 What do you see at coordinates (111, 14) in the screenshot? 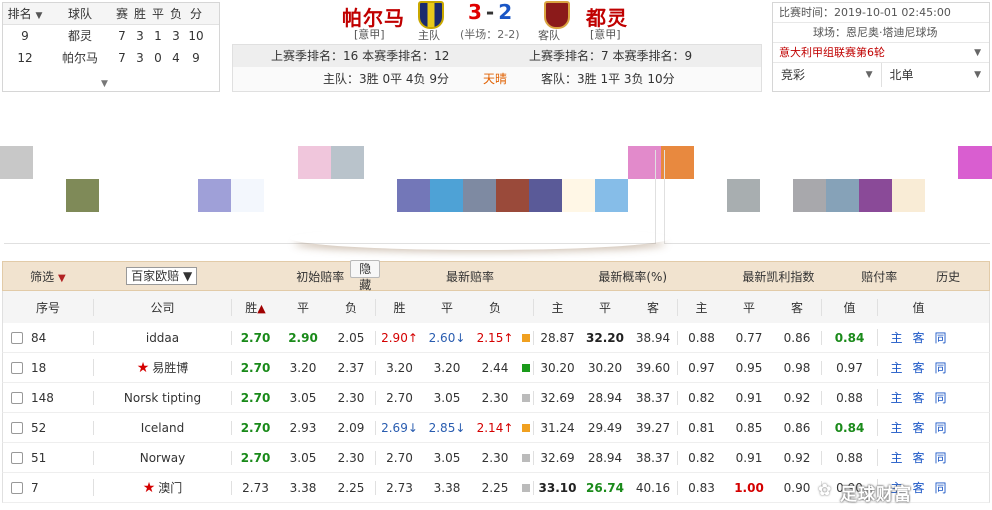
I see `standings-header: 排名 ▼ 球队 赛 胜 平 负 分` at bounding box center [111, 14].